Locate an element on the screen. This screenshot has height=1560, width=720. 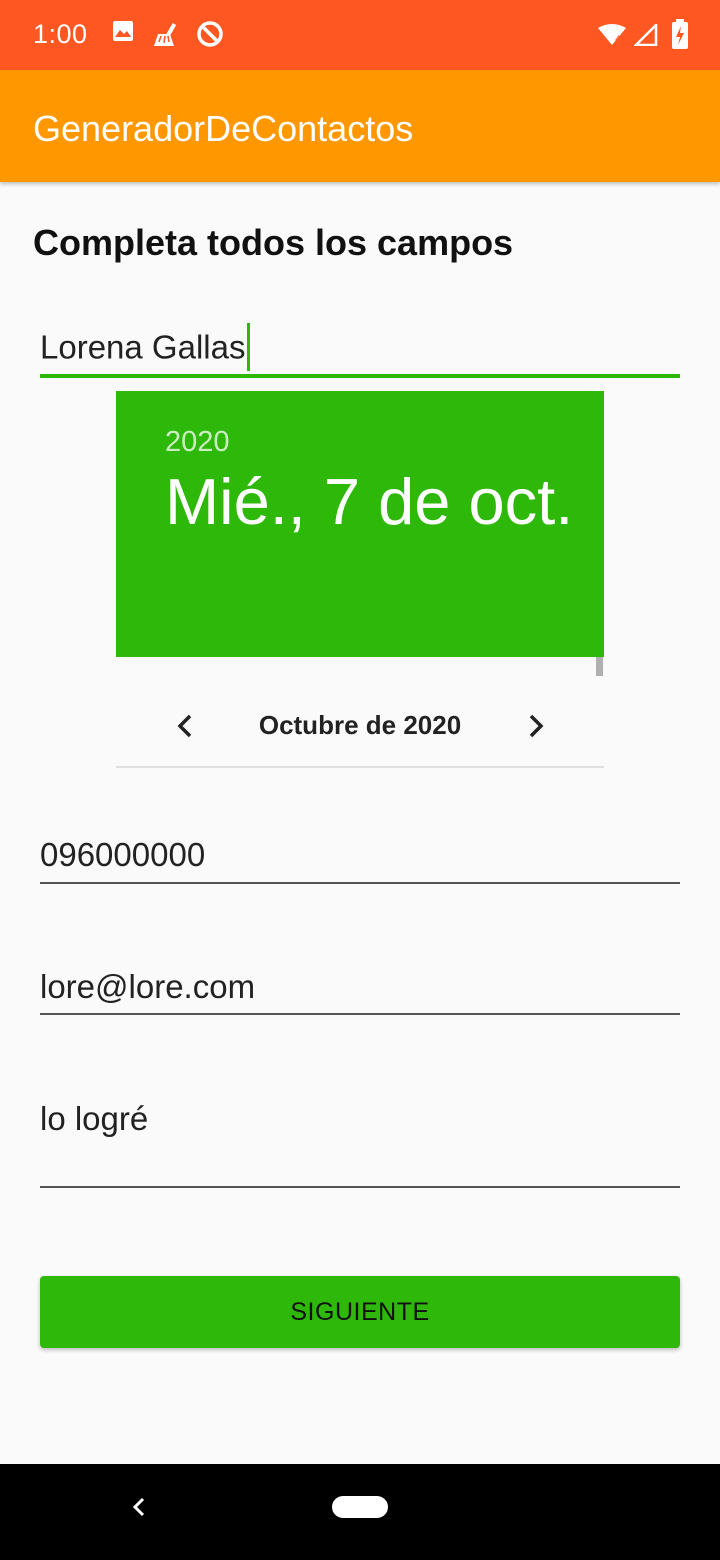
name-field-text-wrap: Lorena Gallas is located at coordinates (145, 348).